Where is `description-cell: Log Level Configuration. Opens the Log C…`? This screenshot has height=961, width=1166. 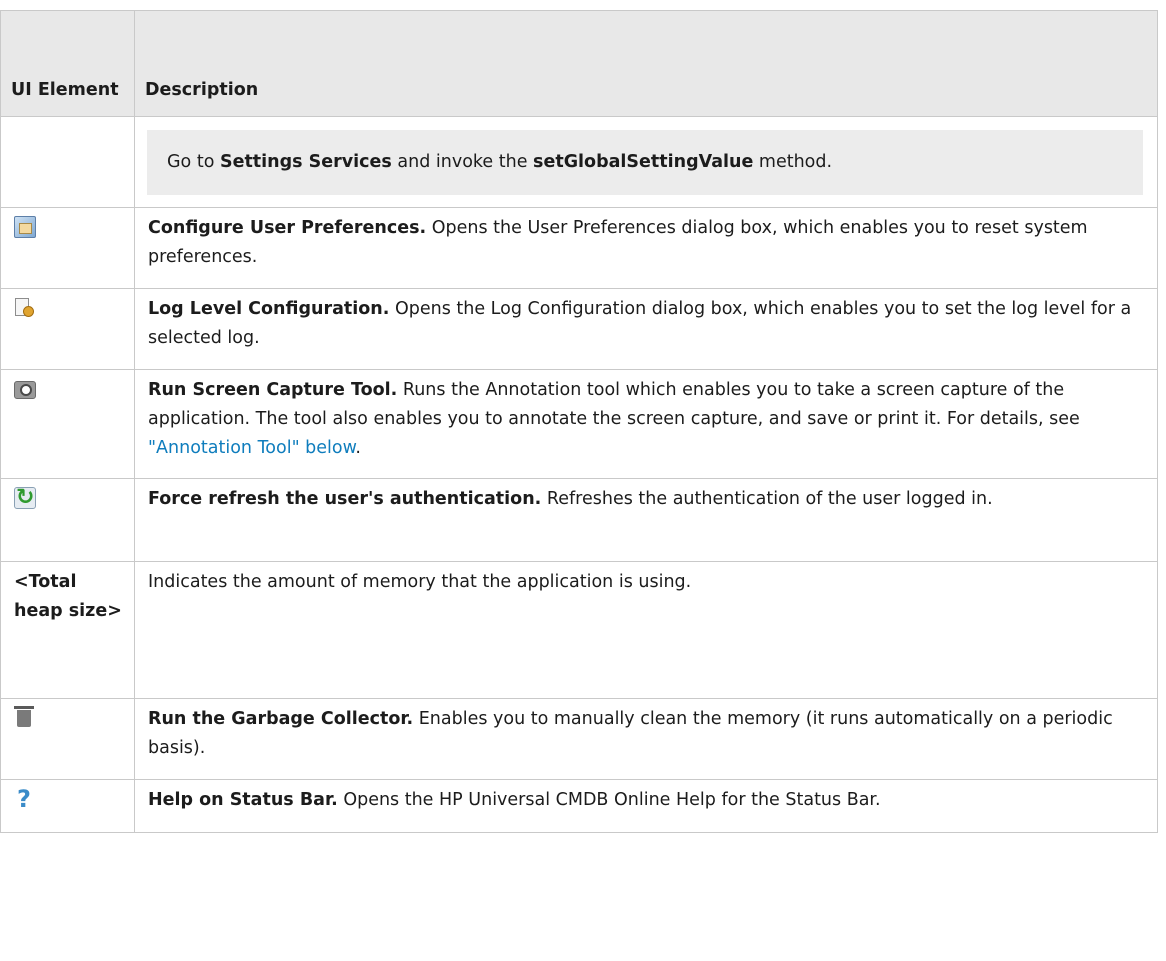 description-cell: Log Level Configuration. Opens the Log C… is located at coordinates (646, 329).